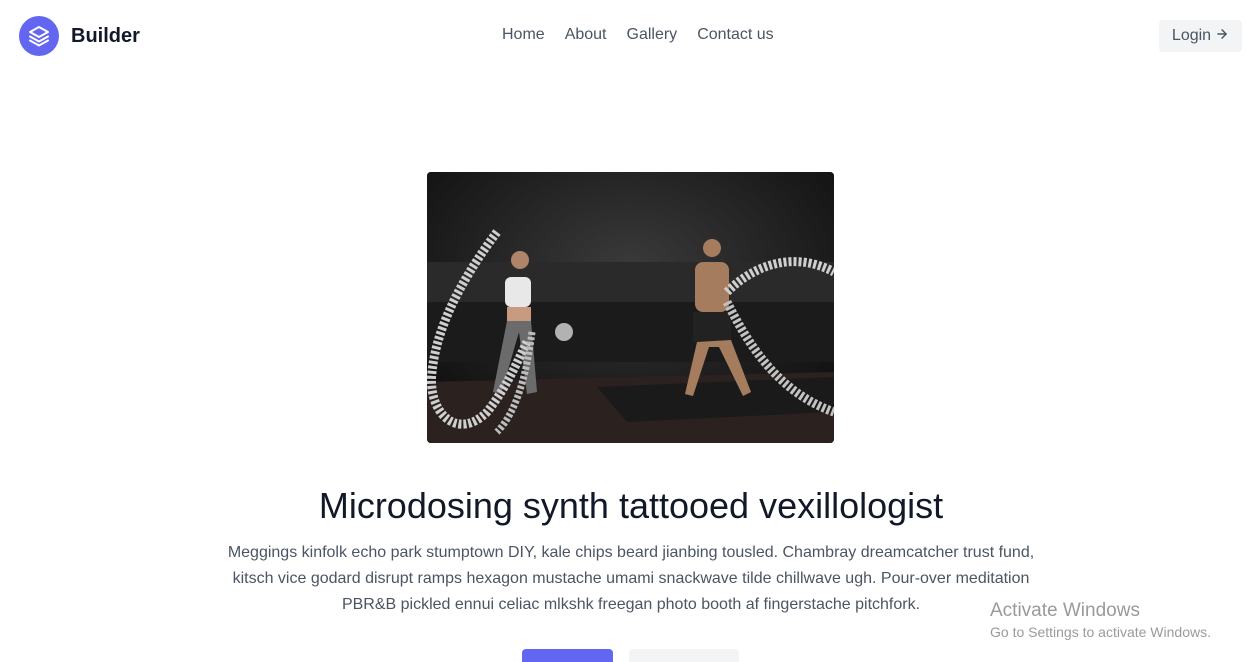 The width and height of the screenshot is (1254, 662). Describe the element at coordinates (1100, 632) in the screenshot. I see `watermark-subtitle: Go to Settings to activate Windows.` at that location.